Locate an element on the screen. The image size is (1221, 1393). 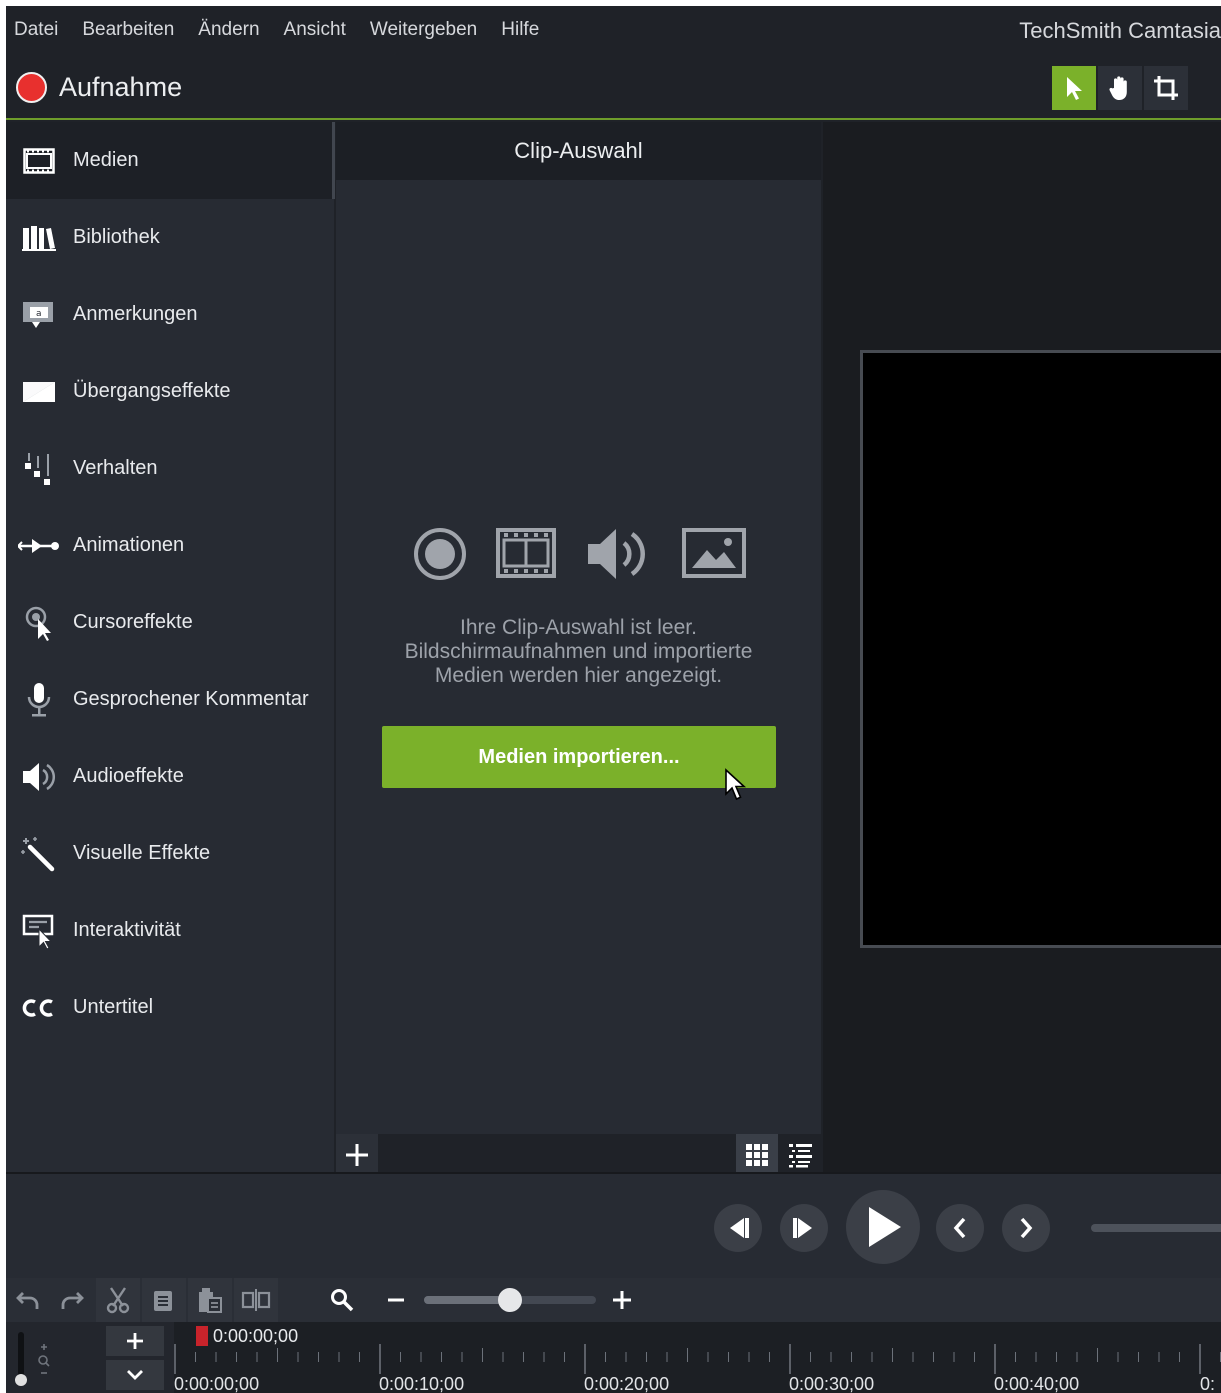
animation-icon is located at coordinates (39, 546).